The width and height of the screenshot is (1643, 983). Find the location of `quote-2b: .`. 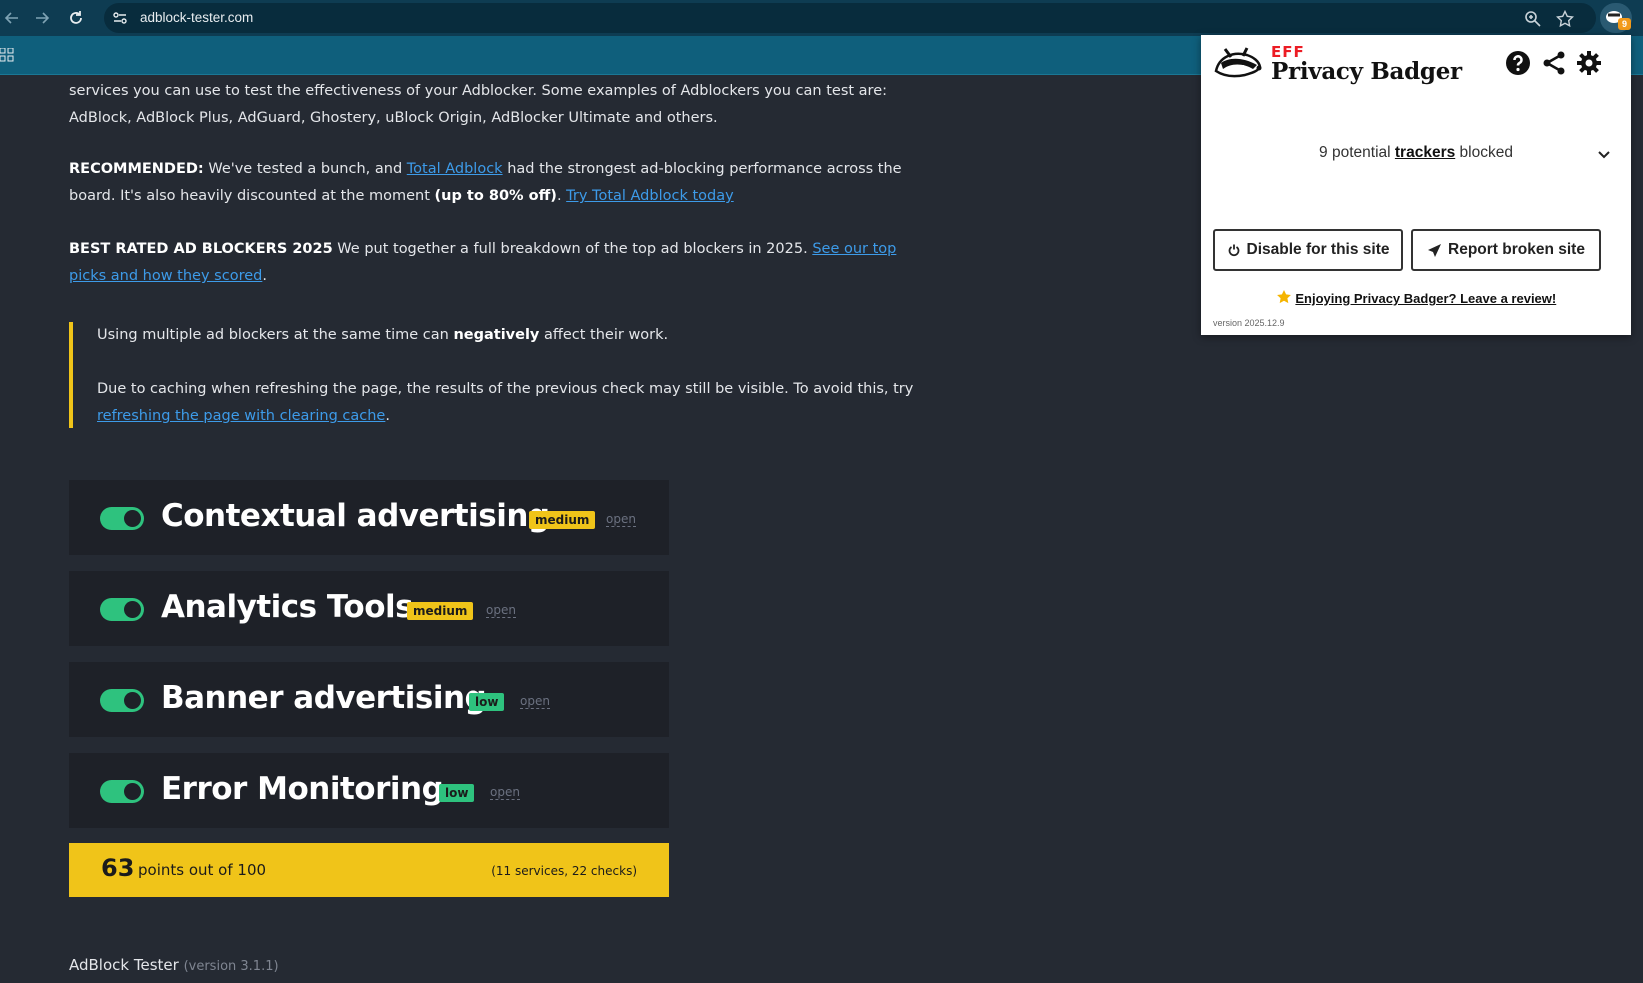

quote-2b: . is located at coordinates (387, 416).